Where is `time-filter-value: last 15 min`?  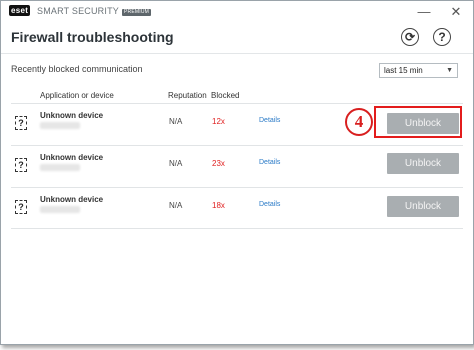
time-filter-value: last 15 min is located at coordinates (403, 70).